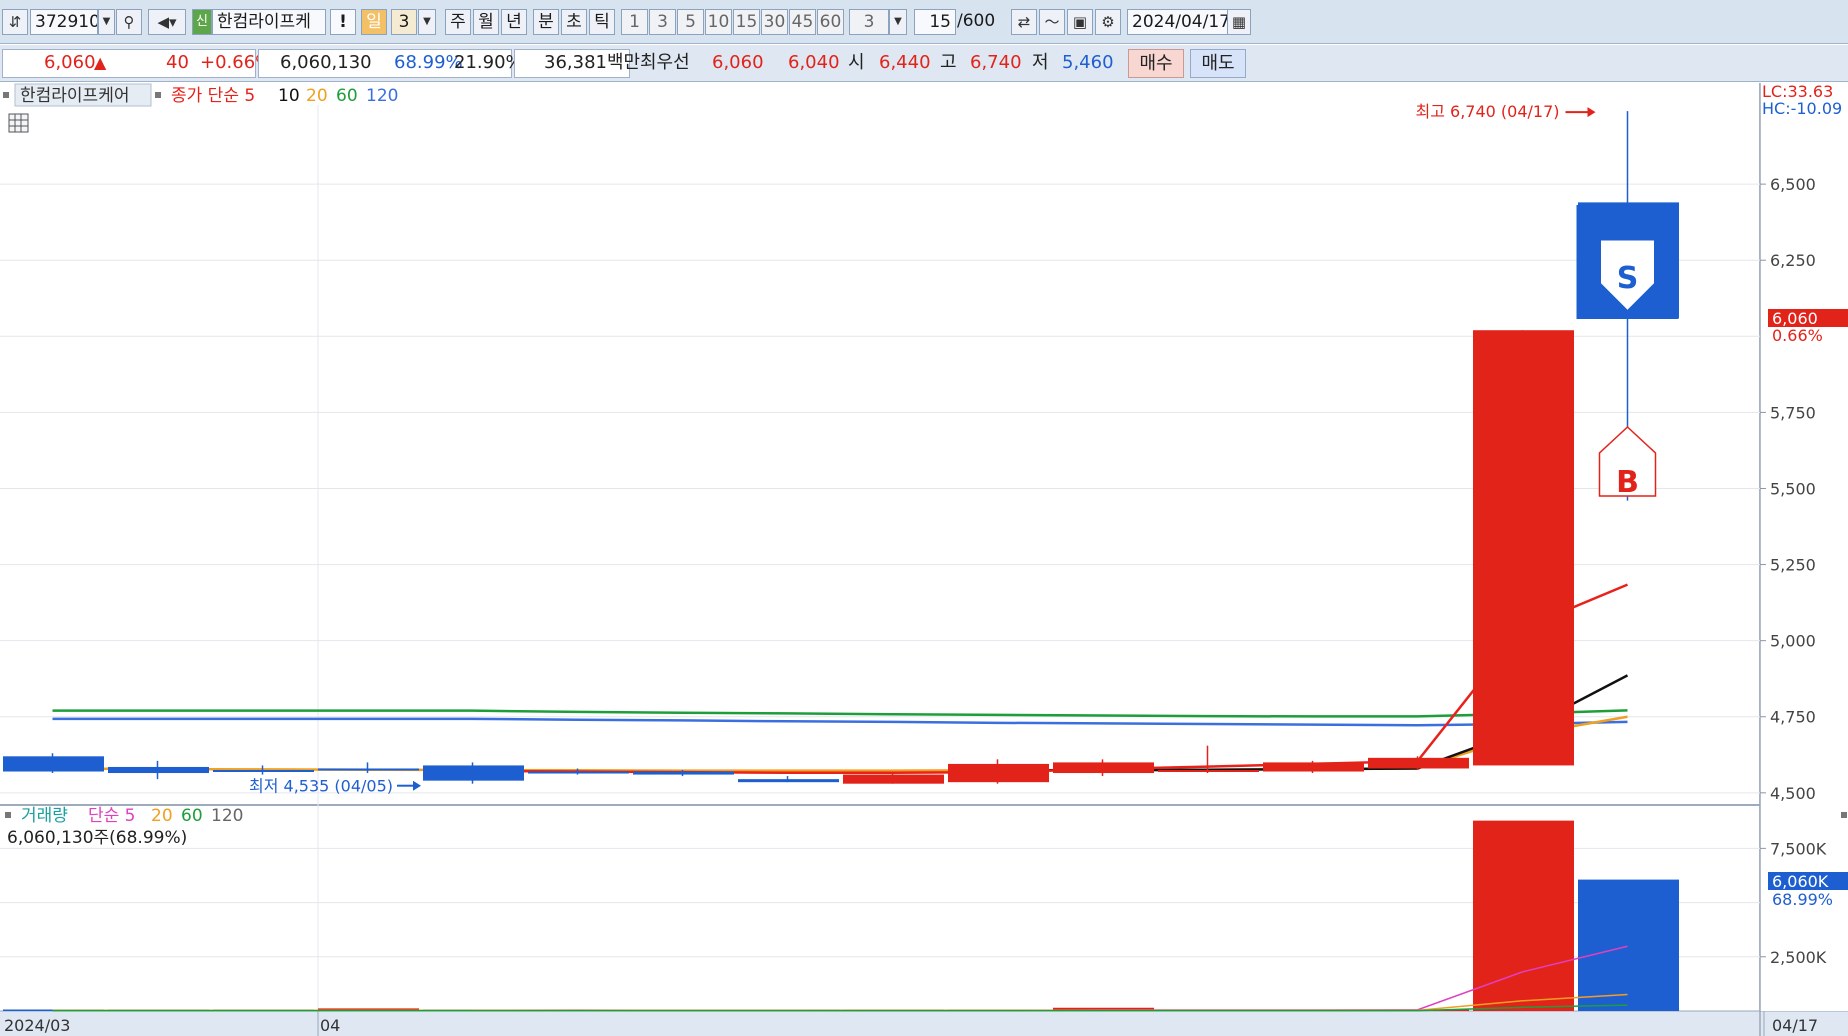 Image resolution: width=1848 pixels, height=1036 pixels. Describe the element at coordinates (44, 816) in the screenshot. I see `volume-legend-title: 거래량` at that location.